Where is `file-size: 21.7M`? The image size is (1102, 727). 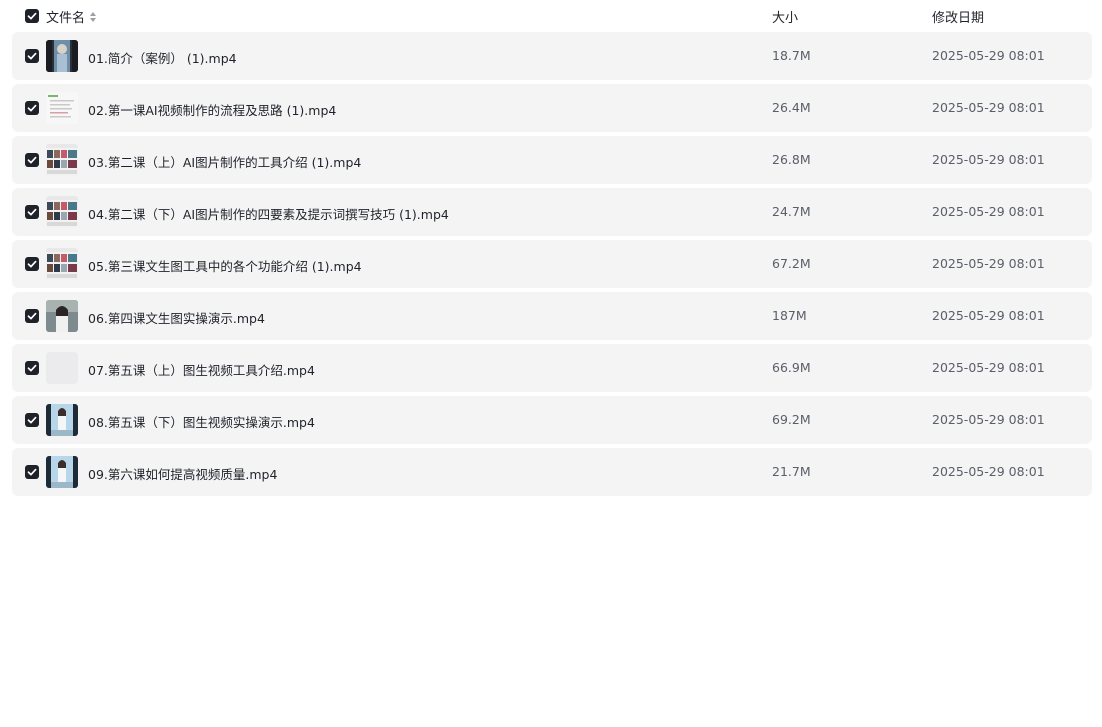 file-size: 21.7M is located at coordinates (791, 471).